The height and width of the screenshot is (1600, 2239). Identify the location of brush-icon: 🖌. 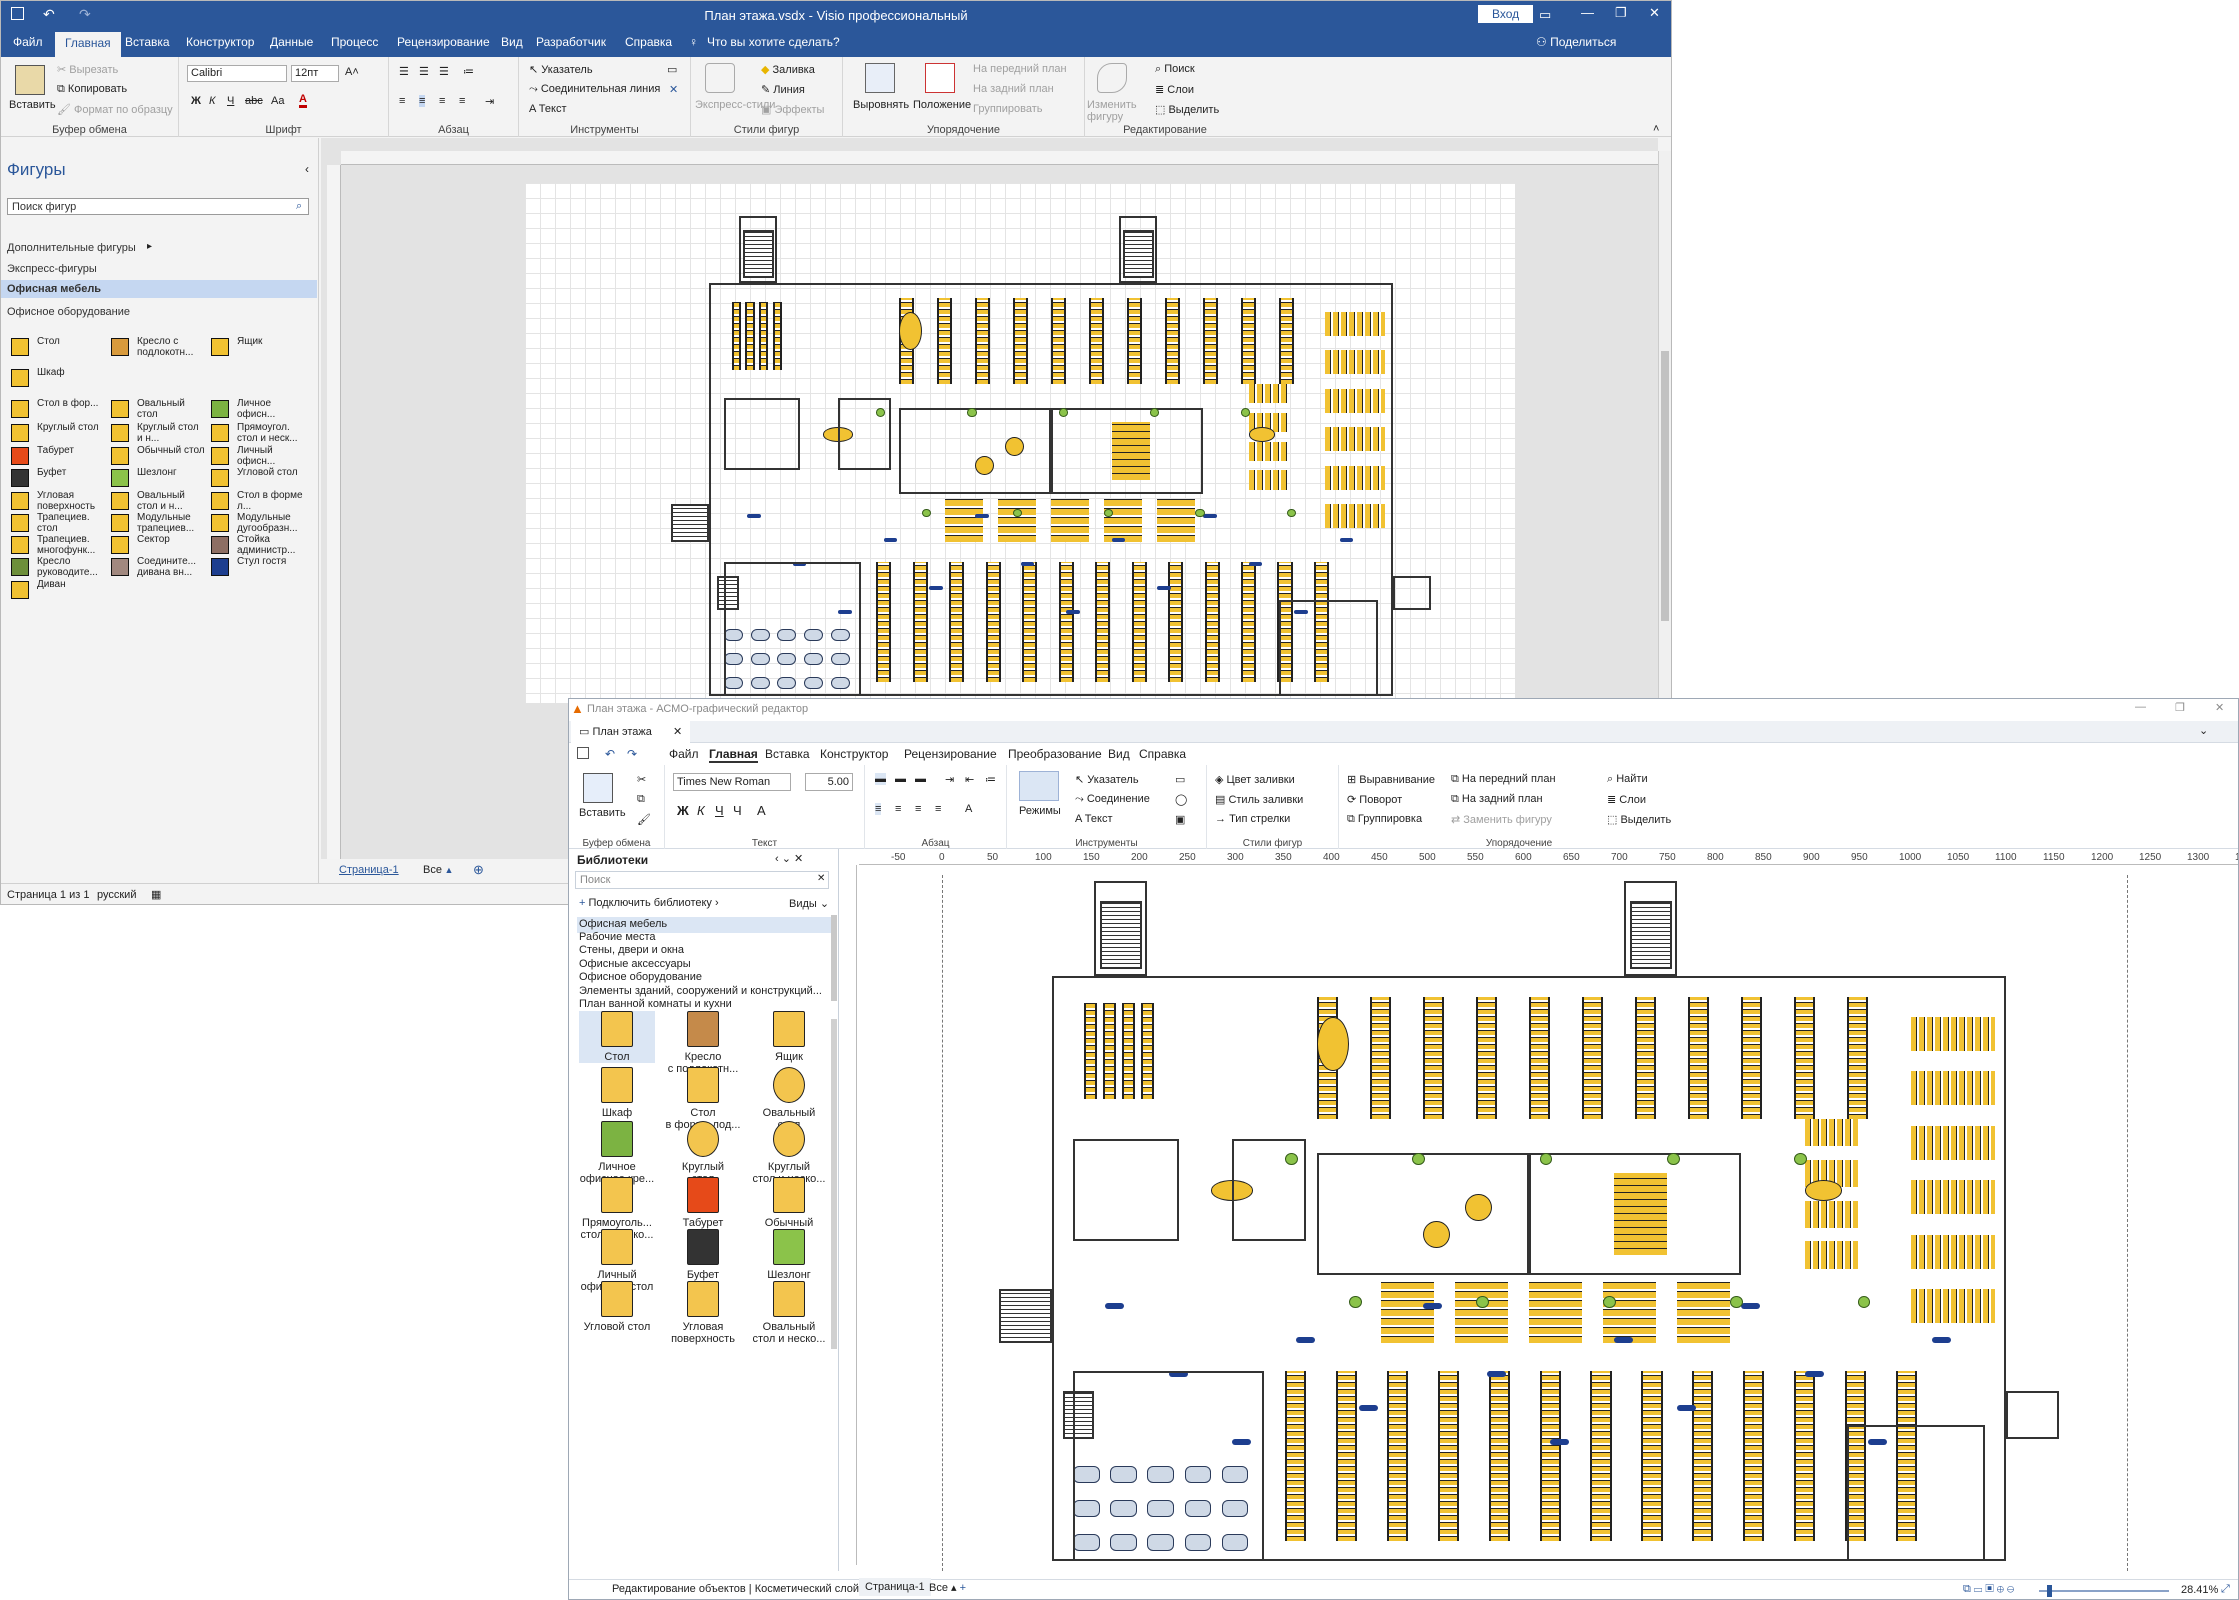
(644, 819).